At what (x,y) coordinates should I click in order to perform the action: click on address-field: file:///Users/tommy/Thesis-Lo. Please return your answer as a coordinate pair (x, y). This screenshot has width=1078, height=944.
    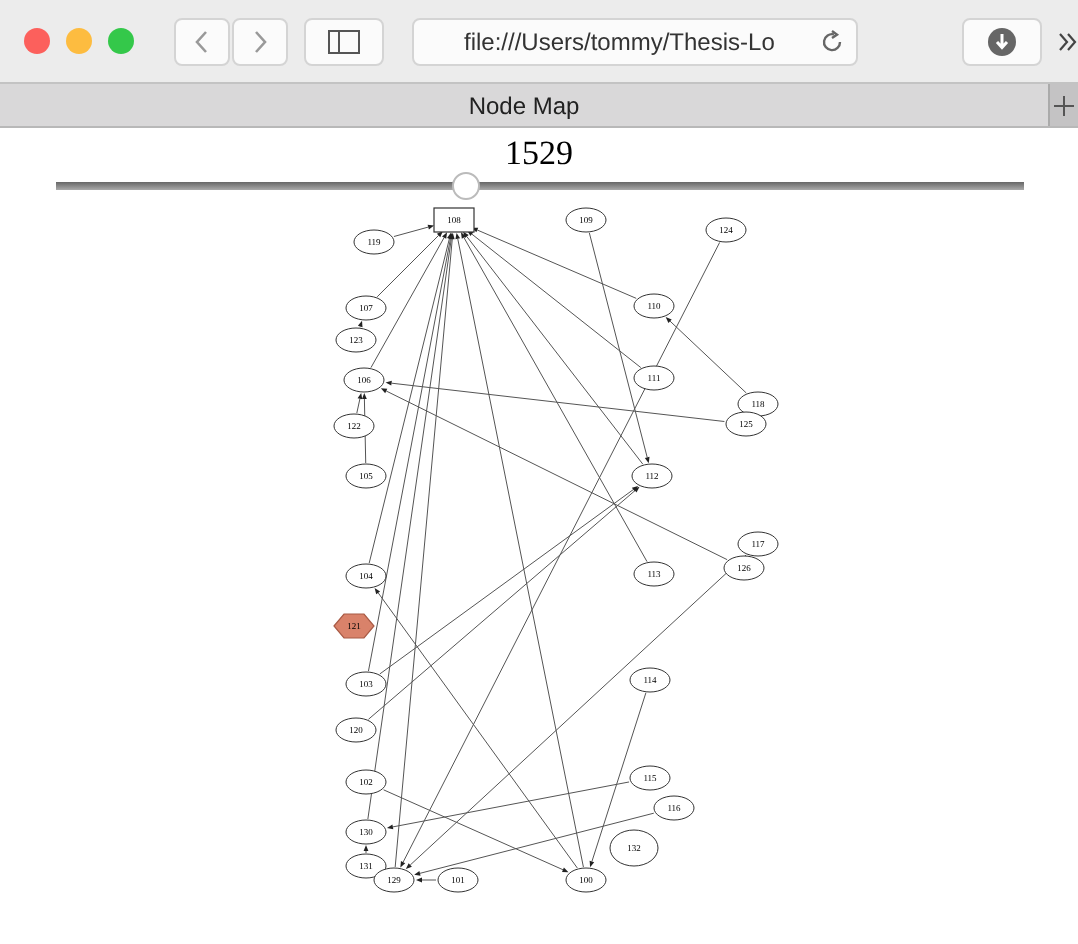
    Looking at the image, I should click on (635, 41).